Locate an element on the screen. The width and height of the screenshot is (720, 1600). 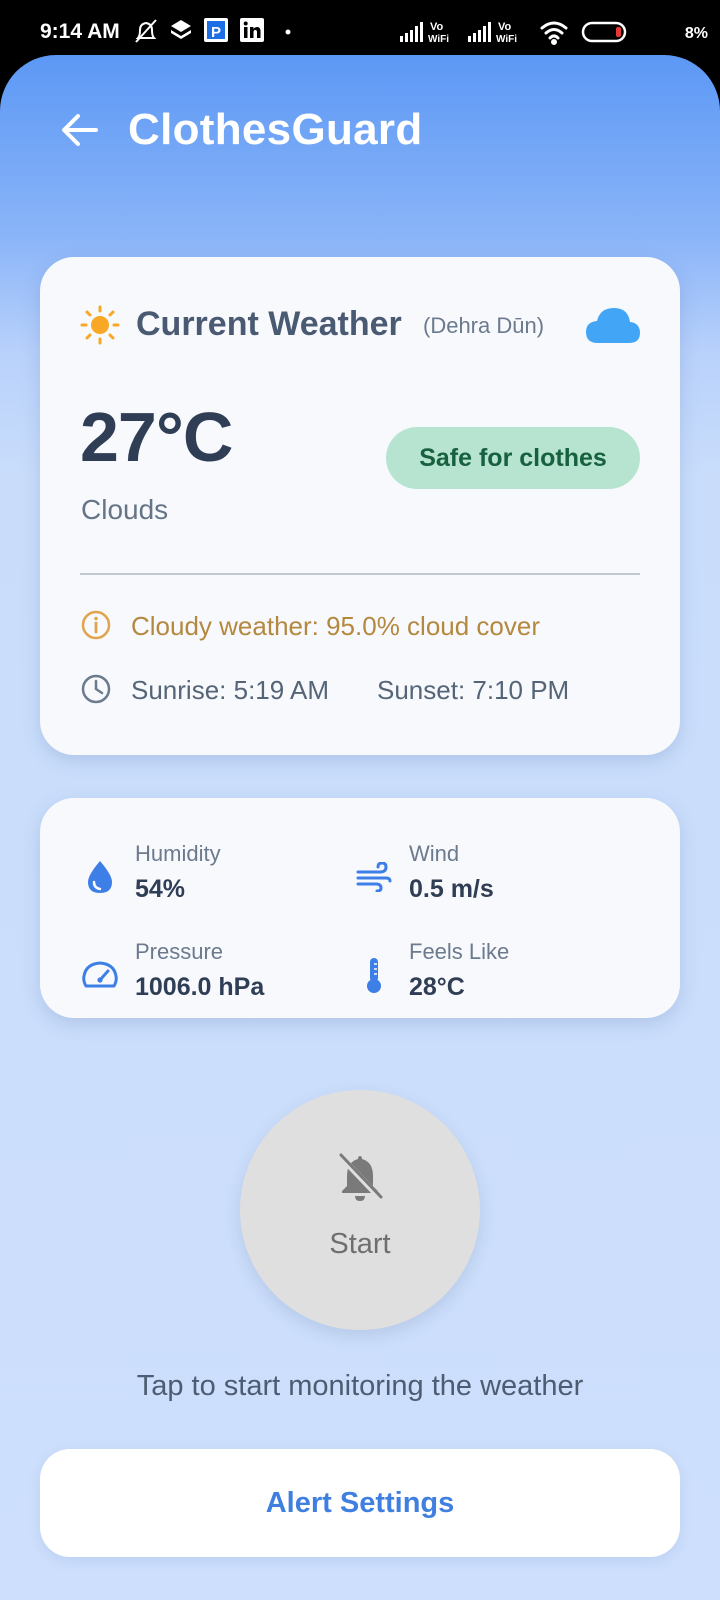
alert-settings-button: Alert Settings is located at coordinates (360, 1503).